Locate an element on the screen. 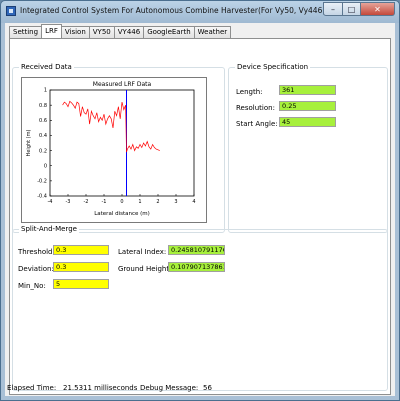 The width and height of the screenshot is (400, 401). received-data-label: Received Data is located at coordinates (46, 67).